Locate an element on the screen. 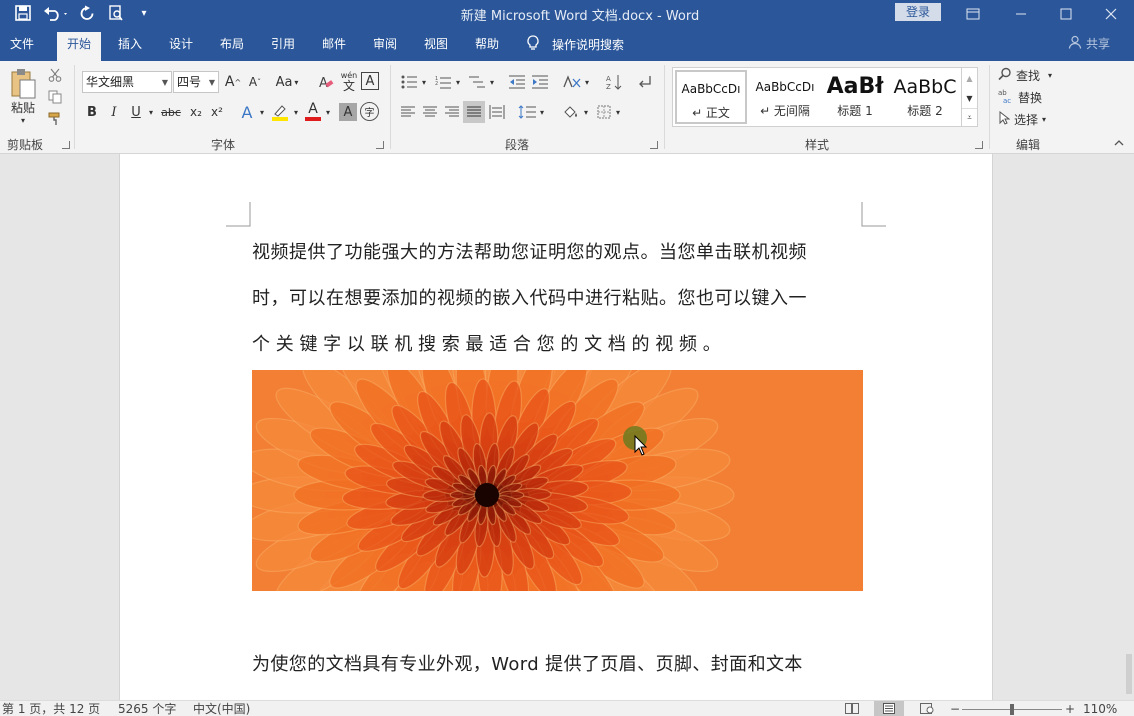 Image resolution: width=1134 pixels, height=716 pixels. underline-dropdown-icon: ▾ is located at coordinates (151, 112).